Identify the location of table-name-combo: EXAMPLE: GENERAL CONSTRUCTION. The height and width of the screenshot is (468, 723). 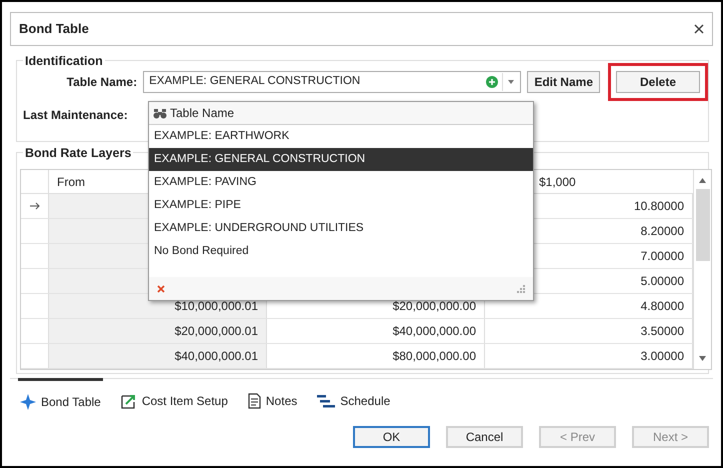
(332, 82).